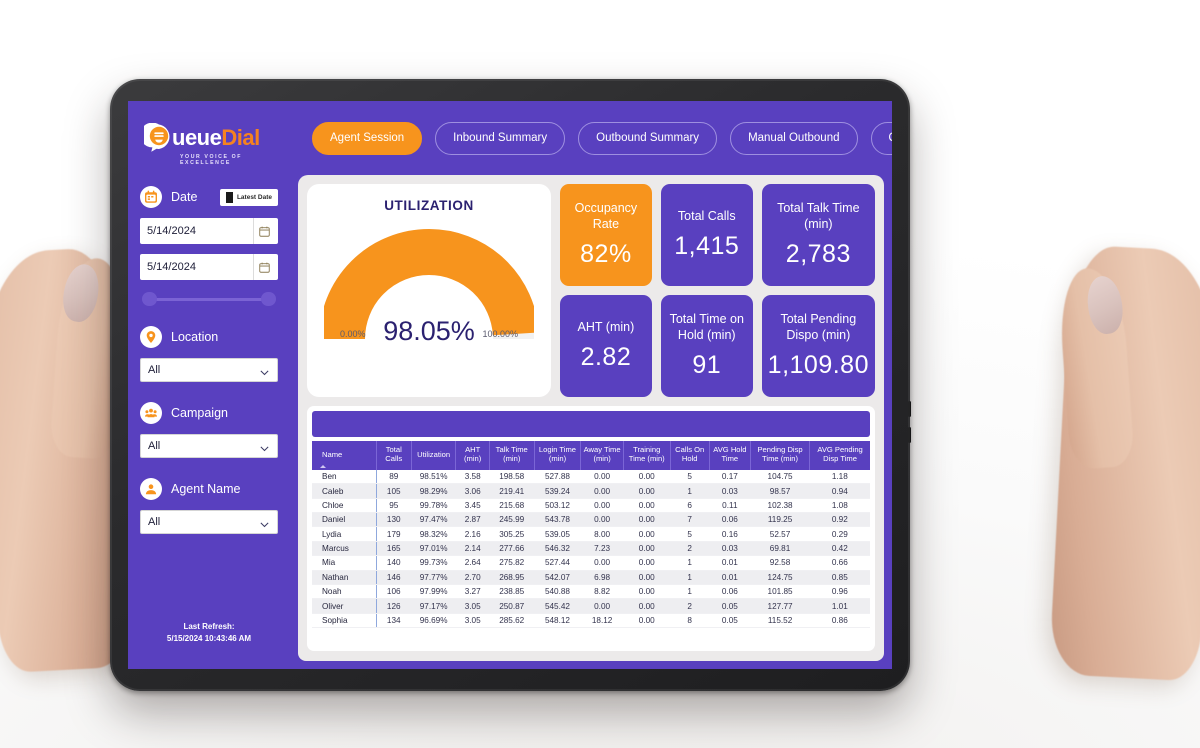 The width and height of the screenshot is (1200, 748). I want to click on latest-date-button: Latest Date, so click(248, 197).